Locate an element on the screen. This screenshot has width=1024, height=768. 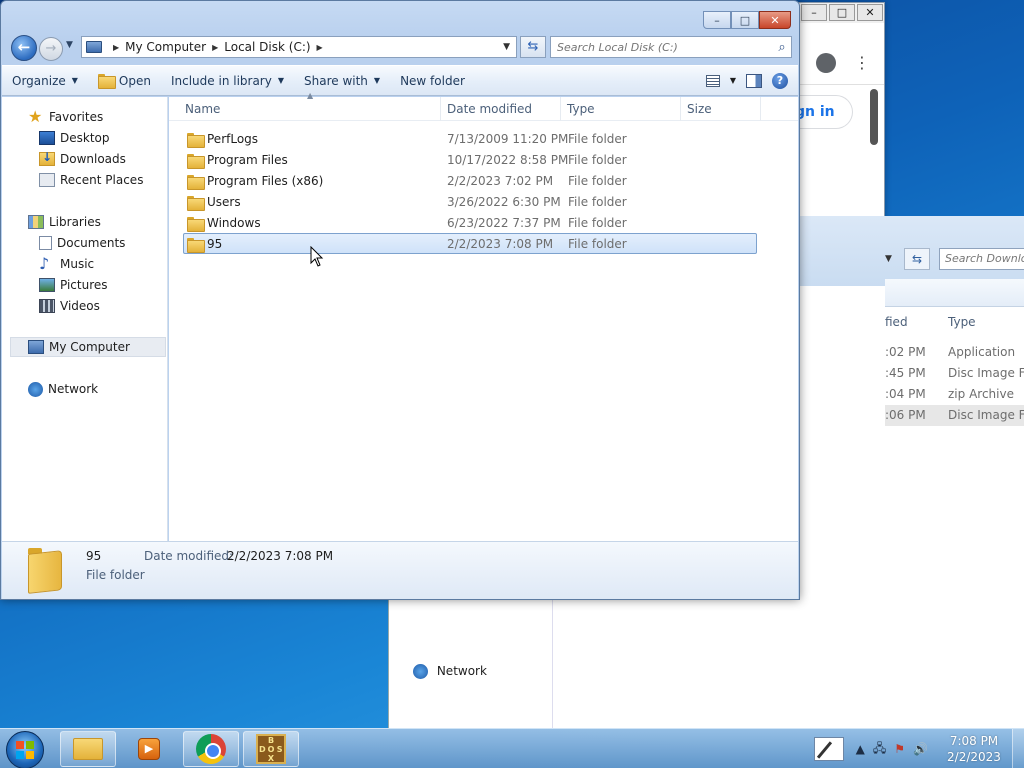
taskbar-chrome-button is located at coordinates (211, 749).